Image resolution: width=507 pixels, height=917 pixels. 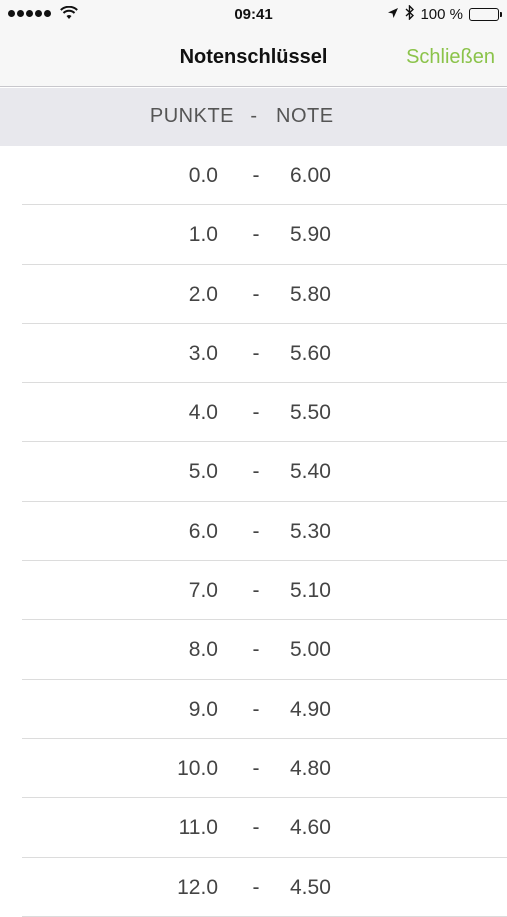 I want to click on row-points: 6.0, so click(x=203, y=531).